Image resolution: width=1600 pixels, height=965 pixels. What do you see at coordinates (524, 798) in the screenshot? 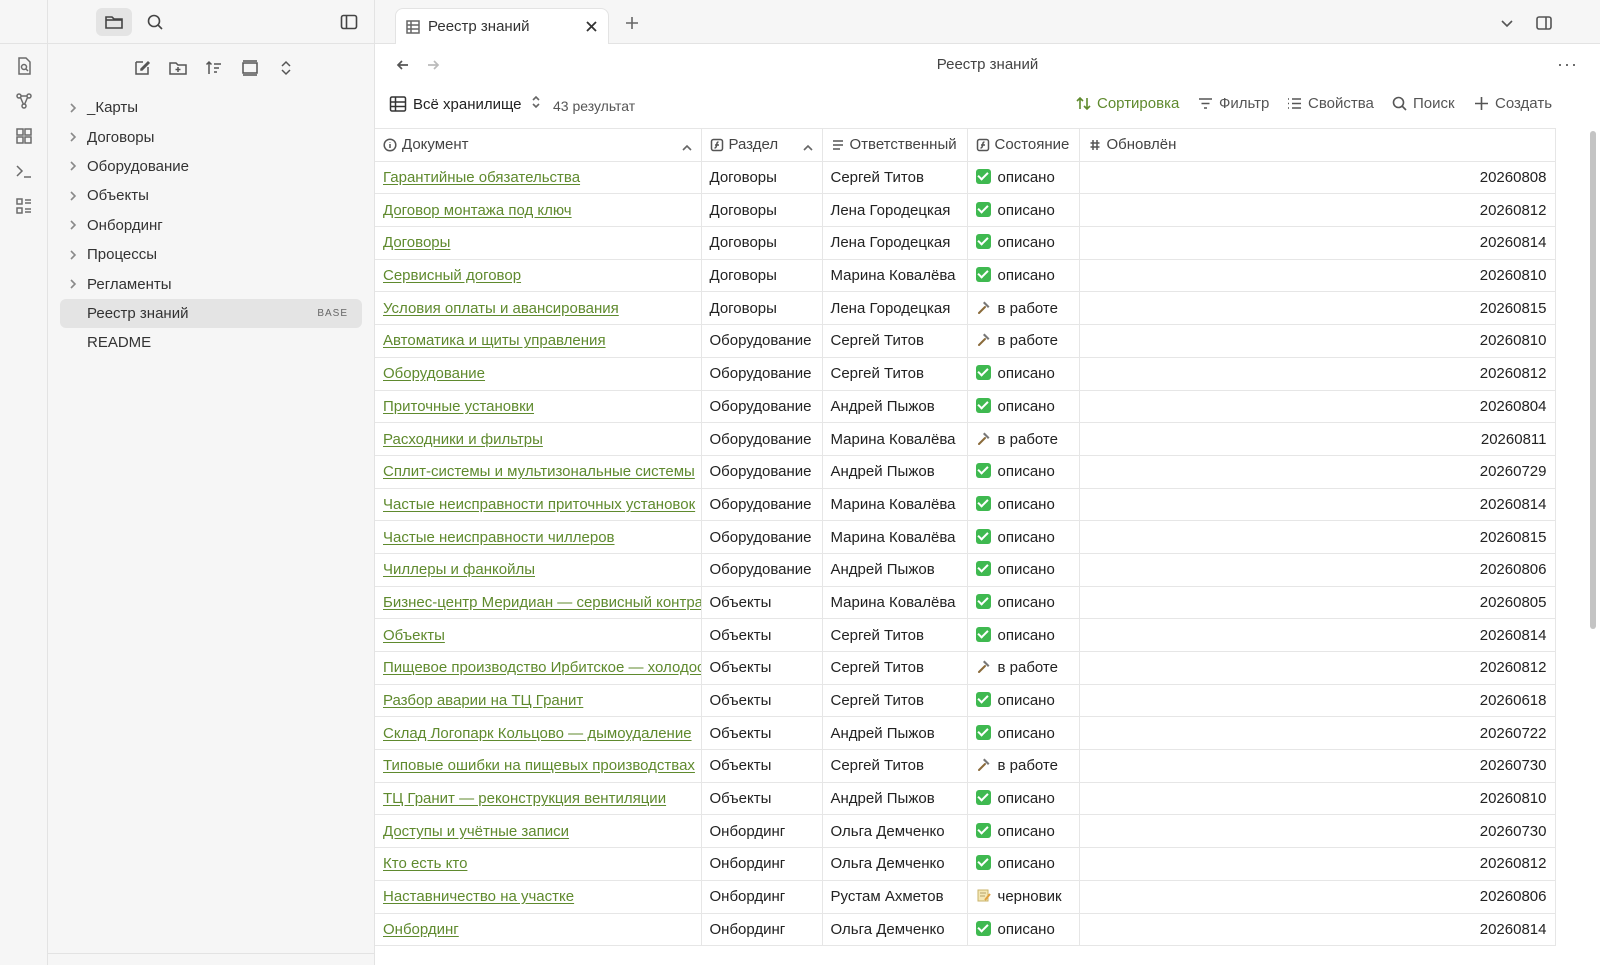
I see `document-link: ТЦ Гранит — реконструкция вентиляции` at bounding box center [524, 798].